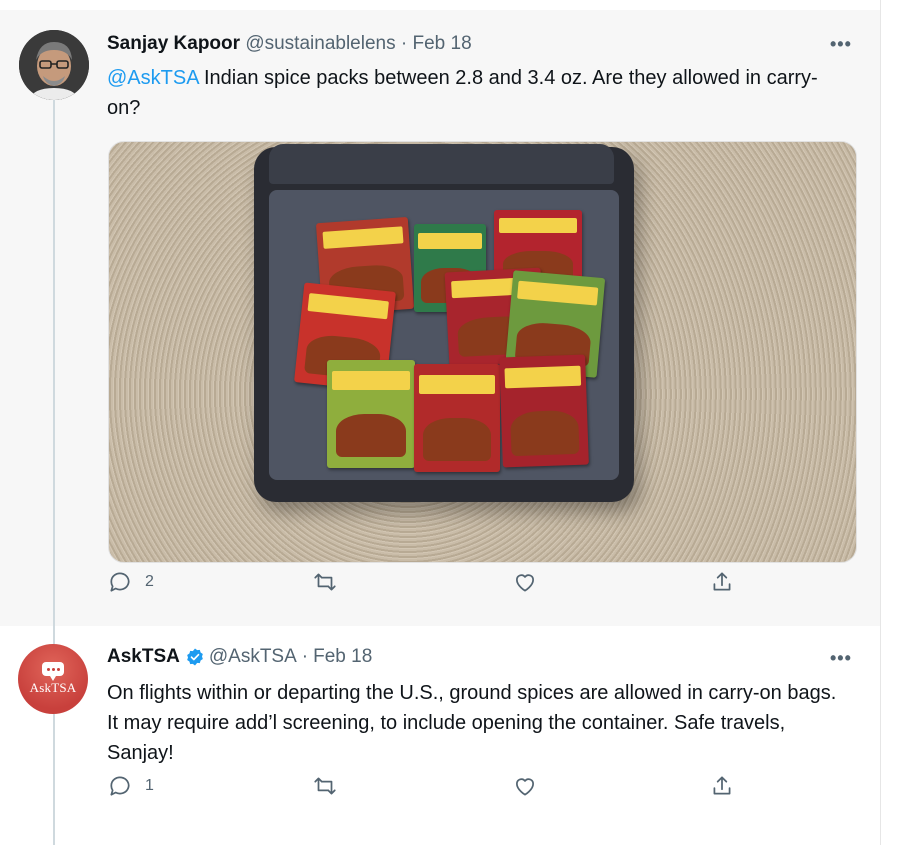  I want to click on mention-link: @AskTSA, so click(152, 78).